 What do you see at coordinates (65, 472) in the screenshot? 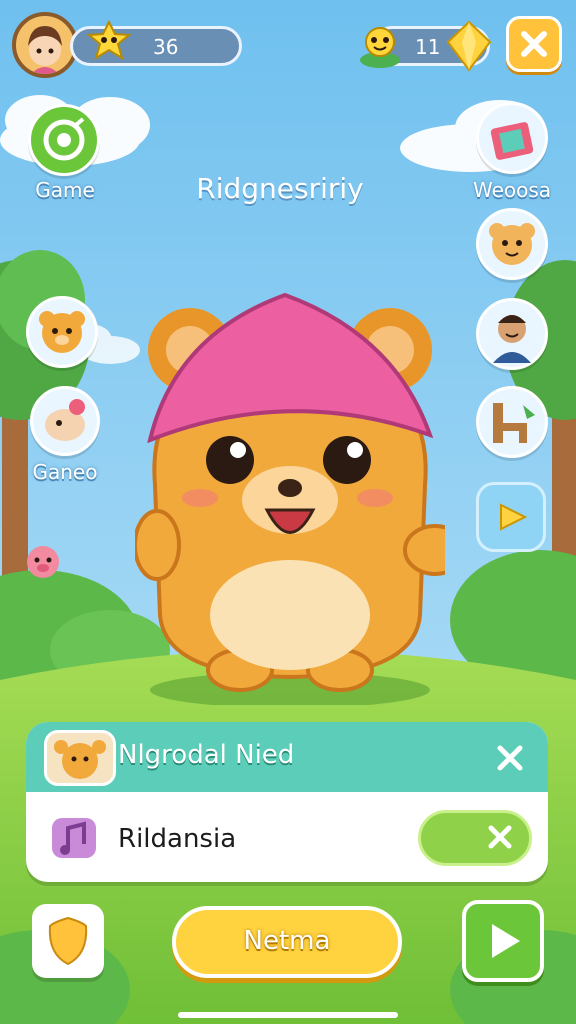
I see `ganeo-button-label: Ganeo` at bounding box center [65, 472].